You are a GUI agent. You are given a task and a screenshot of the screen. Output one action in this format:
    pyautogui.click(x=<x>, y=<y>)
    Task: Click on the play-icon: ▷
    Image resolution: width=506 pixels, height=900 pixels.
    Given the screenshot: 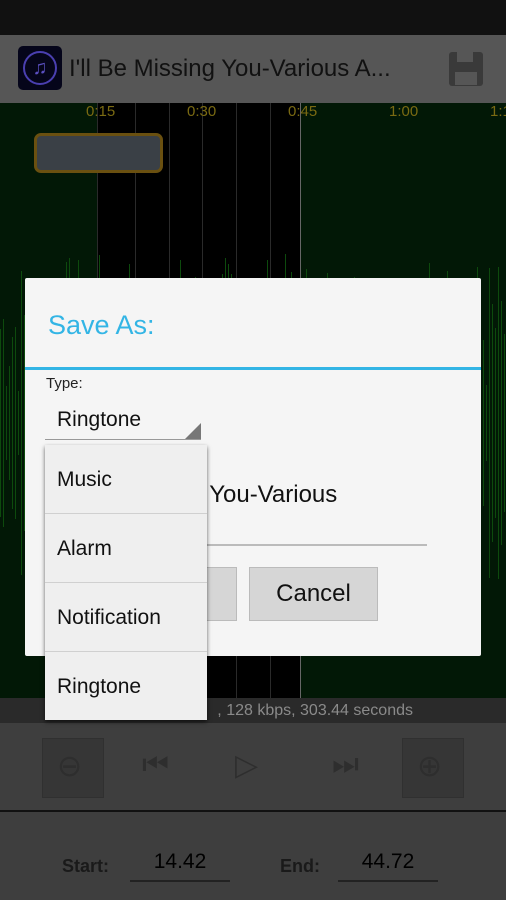 What is the action you would take?
    pyautogui.click(x=246, y=765)
    